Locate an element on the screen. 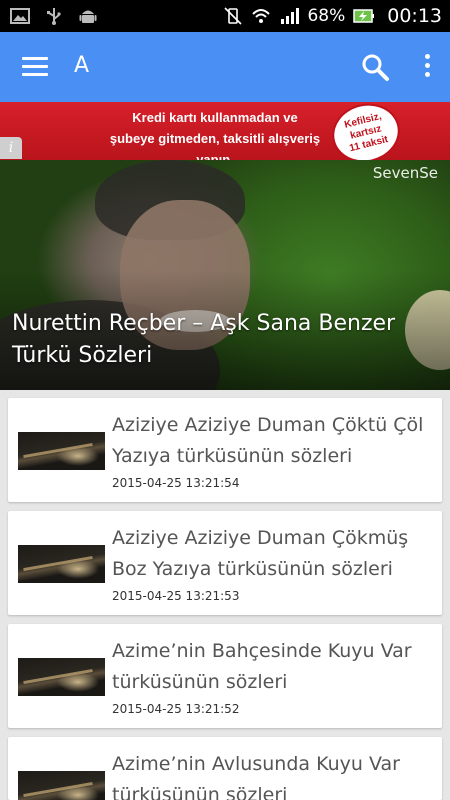  app-bar: A is located at coordinates (225, 67).